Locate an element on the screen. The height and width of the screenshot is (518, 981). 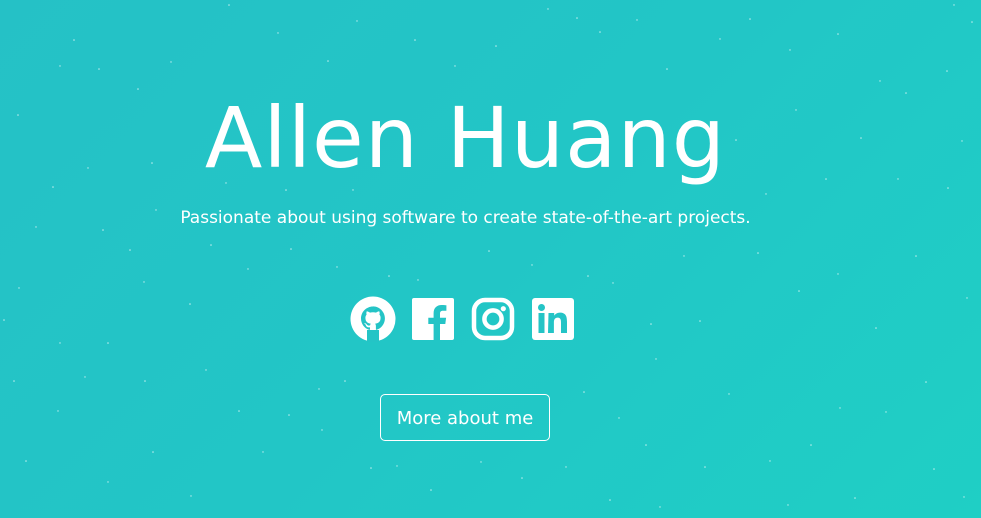
hero-name-heading: Allen Huang is located at coordinates (465, 138).